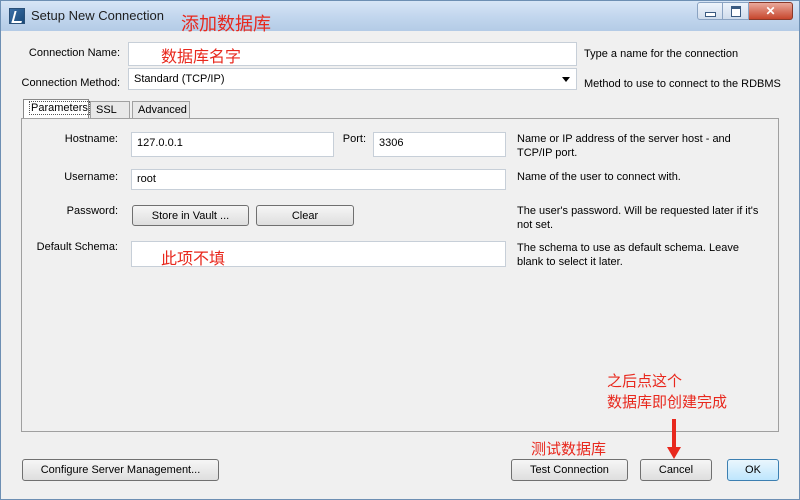 This screenshot has width=800, height=500. Describe the element at coordinates (92, 211) in the screenshot. I see `password-label: Password:` at that location.